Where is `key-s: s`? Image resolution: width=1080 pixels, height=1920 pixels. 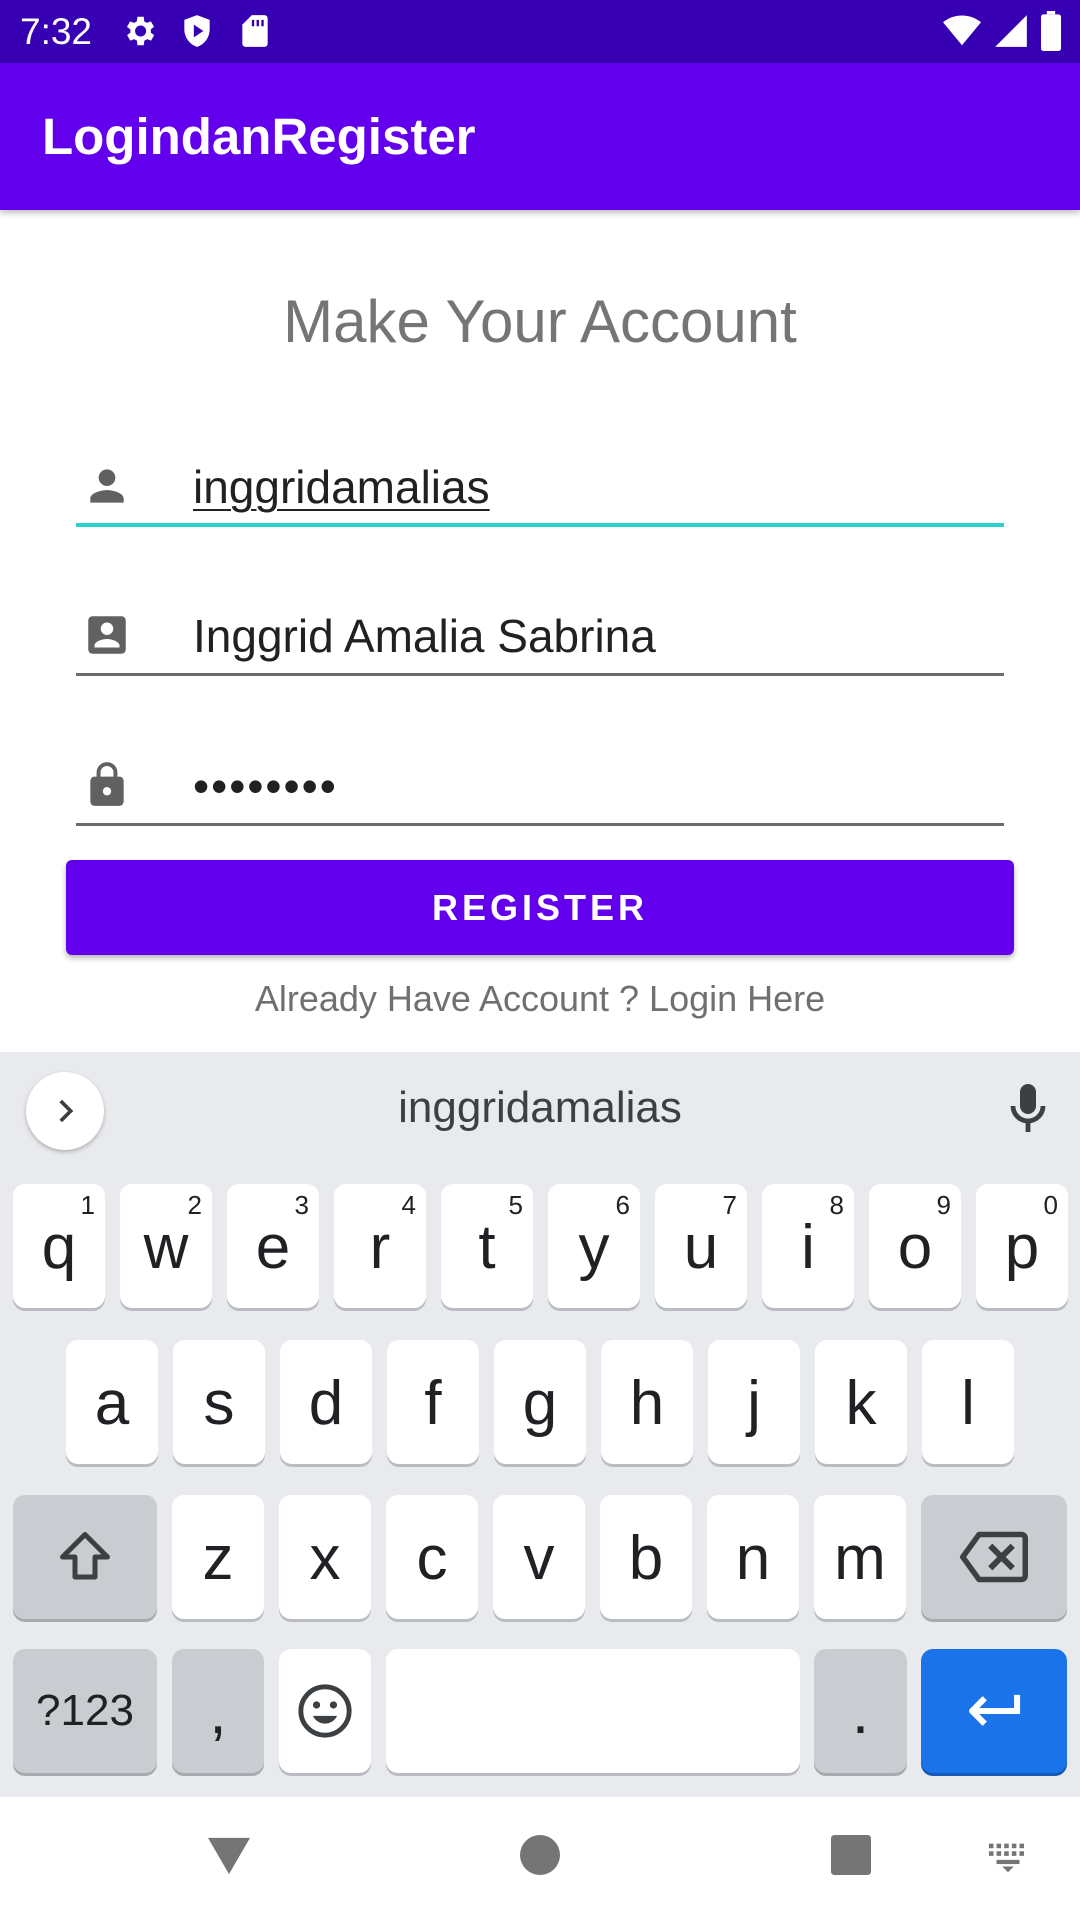
key-s: s is located at coordinates (219, 1402).